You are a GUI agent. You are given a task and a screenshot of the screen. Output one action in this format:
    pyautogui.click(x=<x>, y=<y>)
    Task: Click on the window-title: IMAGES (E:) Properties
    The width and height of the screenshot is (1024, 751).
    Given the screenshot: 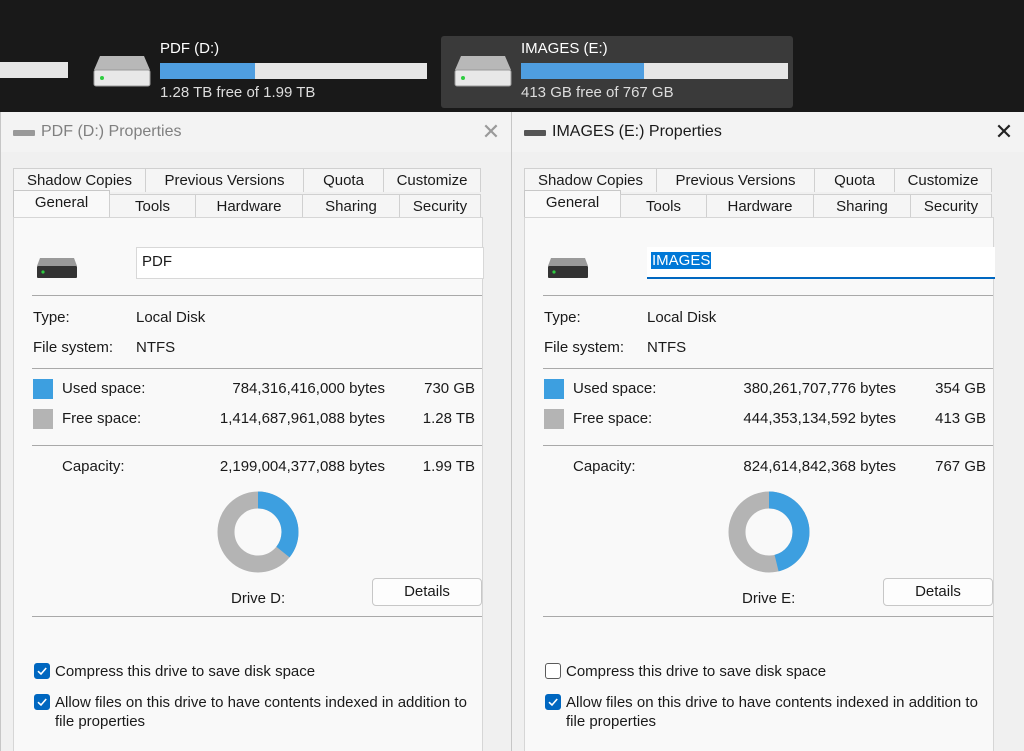 What is the action you would take?
    pyautogui.click(x=637, y=131)
    